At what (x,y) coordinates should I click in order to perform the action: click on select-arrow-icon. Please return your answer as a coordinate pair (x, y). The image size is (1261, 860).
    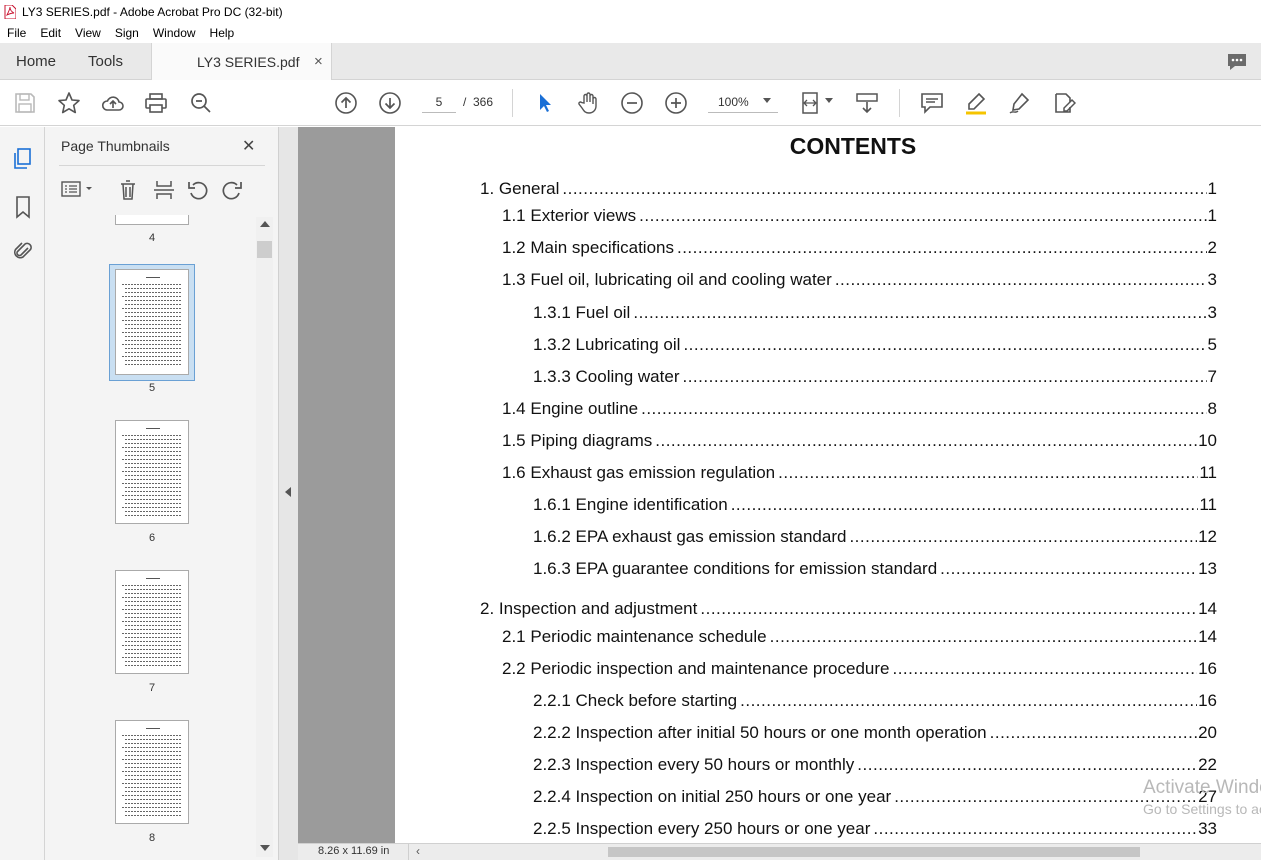
    Looking at the image, I should click on (545, 103).